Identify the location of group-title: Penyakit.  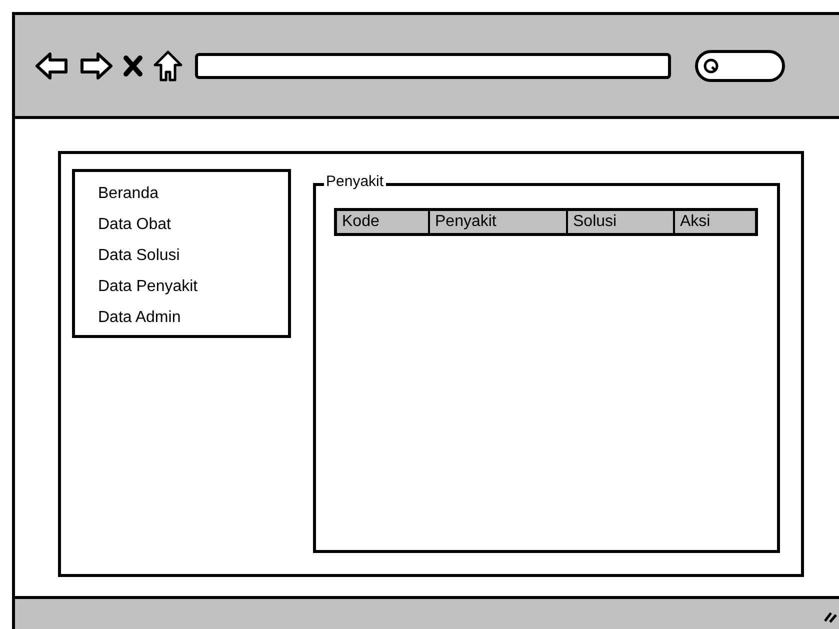
(355, 182).